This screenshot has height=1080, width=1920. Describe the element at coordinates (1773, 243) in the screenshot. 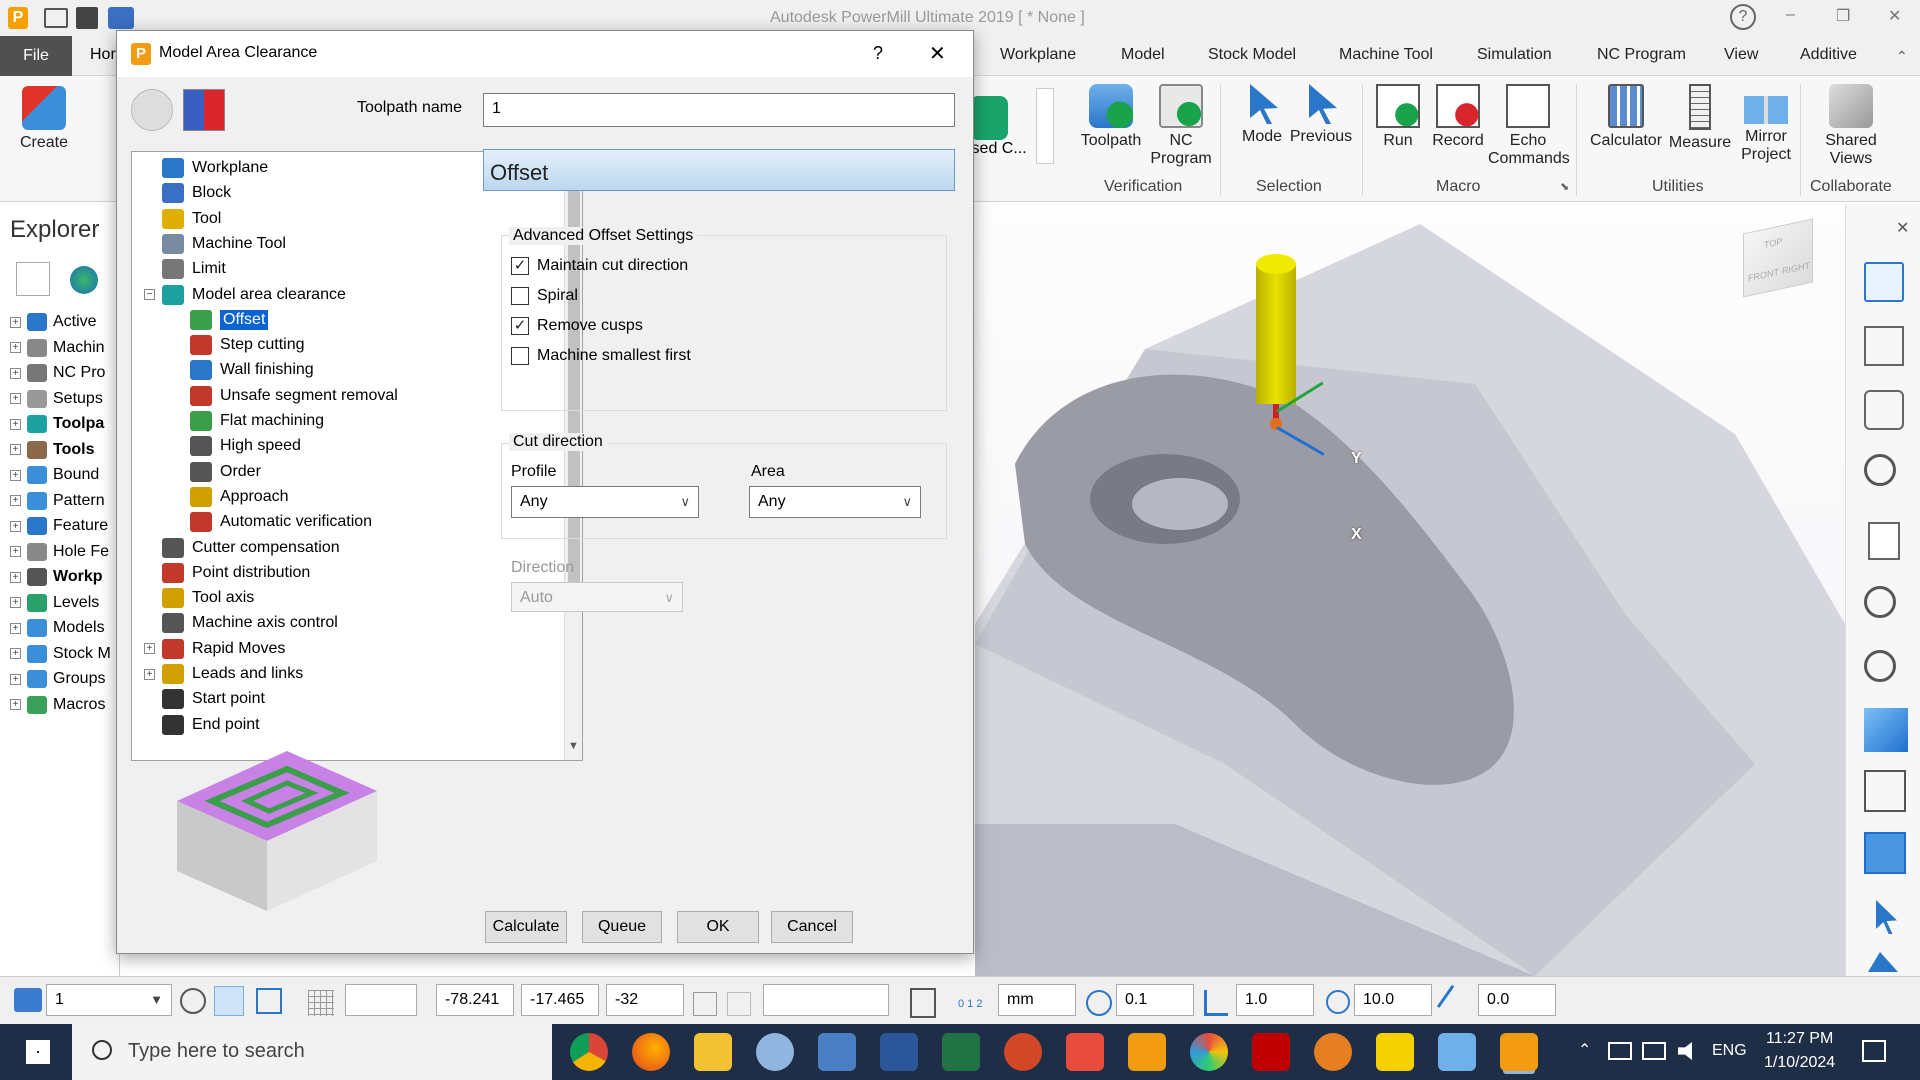

I see `viewcube-top-face: TOP` at that location.